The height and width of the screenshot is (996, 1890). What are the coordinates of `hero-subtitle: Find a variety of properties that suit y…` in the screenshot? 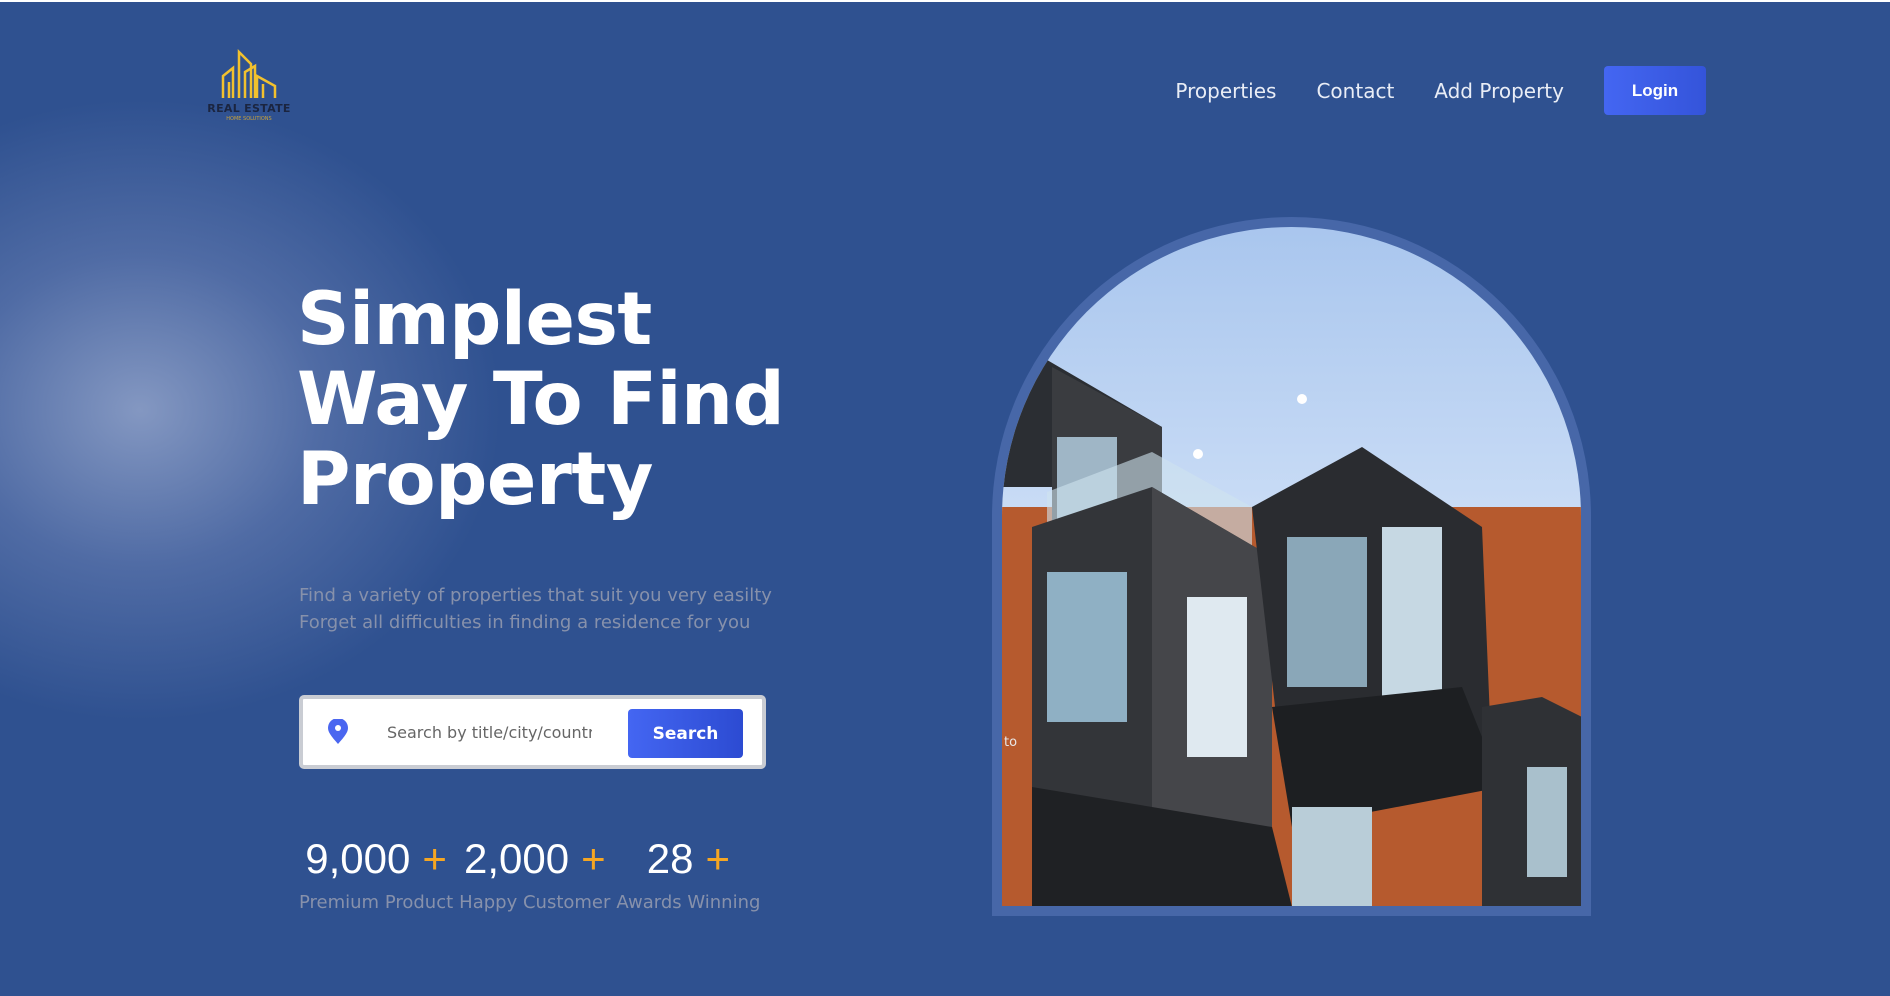 It's located at (535, 609).